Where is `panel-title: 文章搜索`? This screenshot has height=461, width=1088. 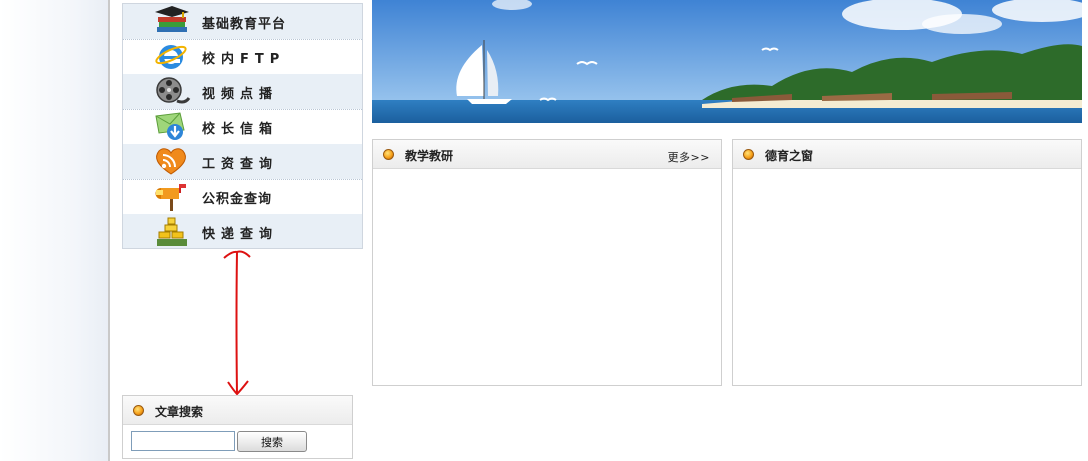
panel-title: 文章搜索 is located at coordinates (179, 412).